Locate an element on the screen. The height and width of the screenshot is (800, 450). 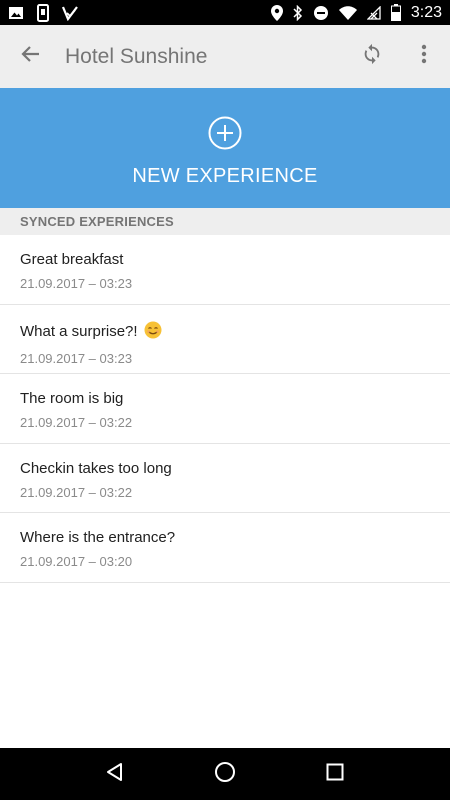
list-item: The room is big 21.09.2017 – 03:22 is located at coordinates (225, 409).